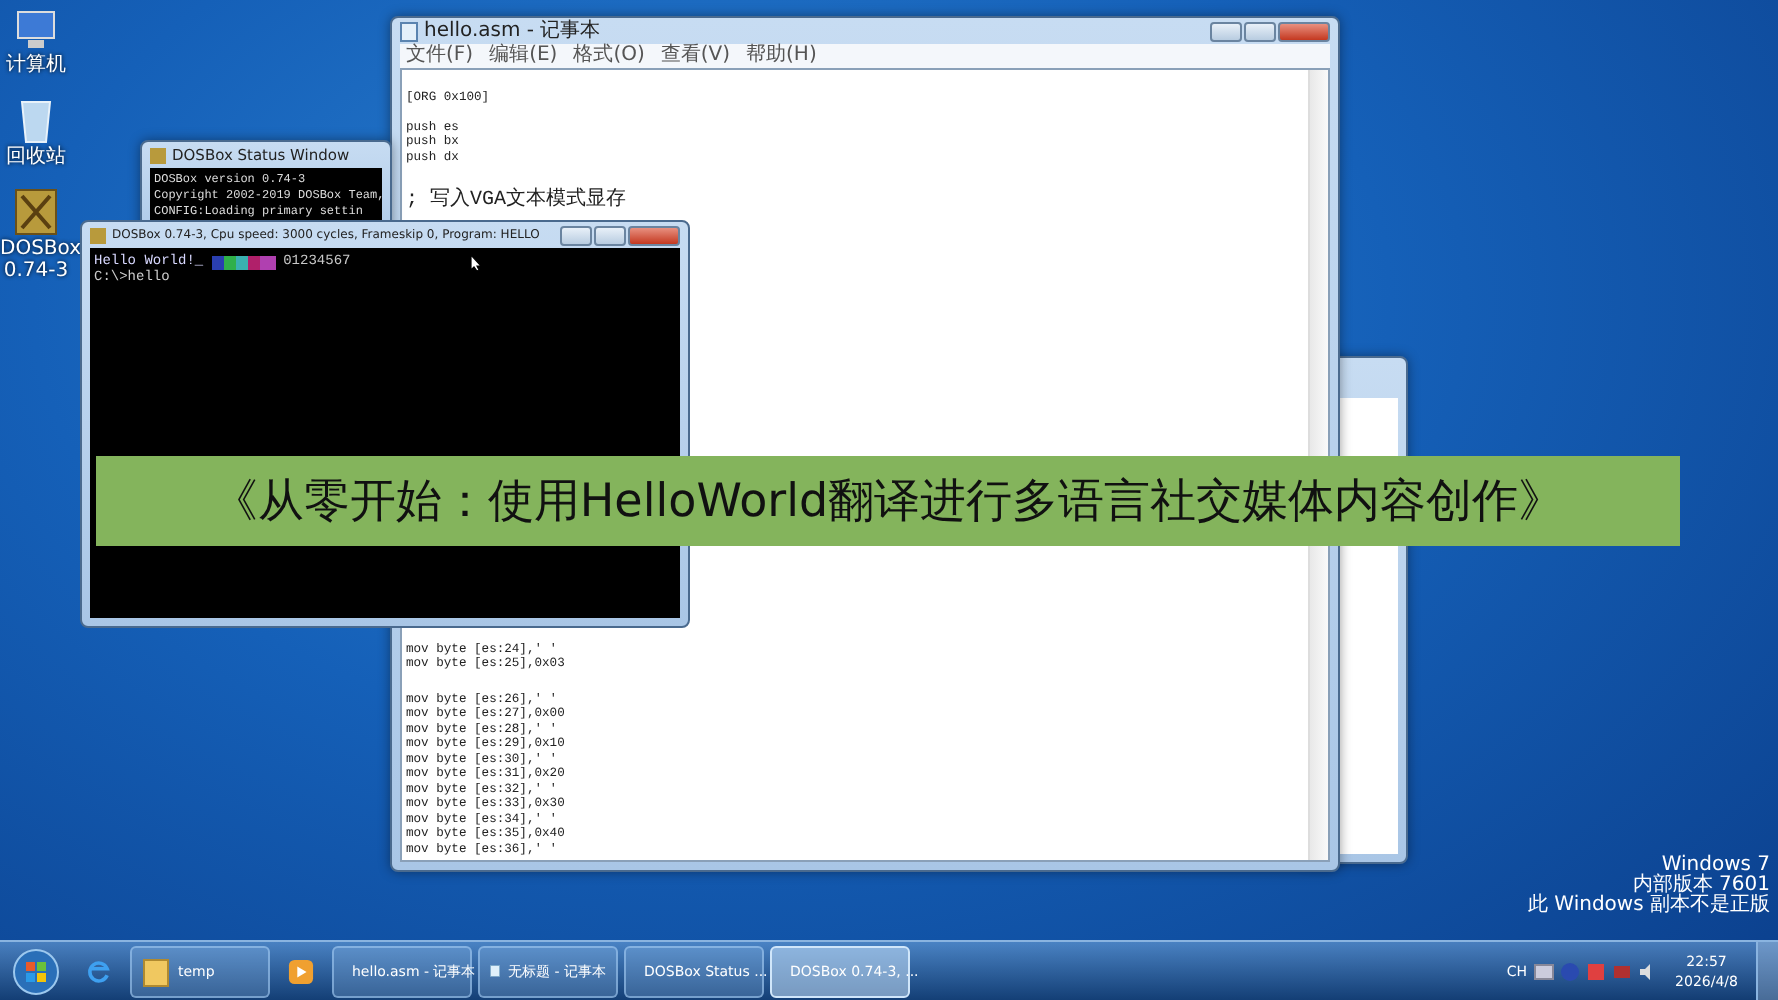 The width and height of the screenshot is (1778, 1000). What do you see at coordinates (36, 65) in the screenshot?
I see `desktop-icon-label: 计算机` at bounding box center [36, 65].